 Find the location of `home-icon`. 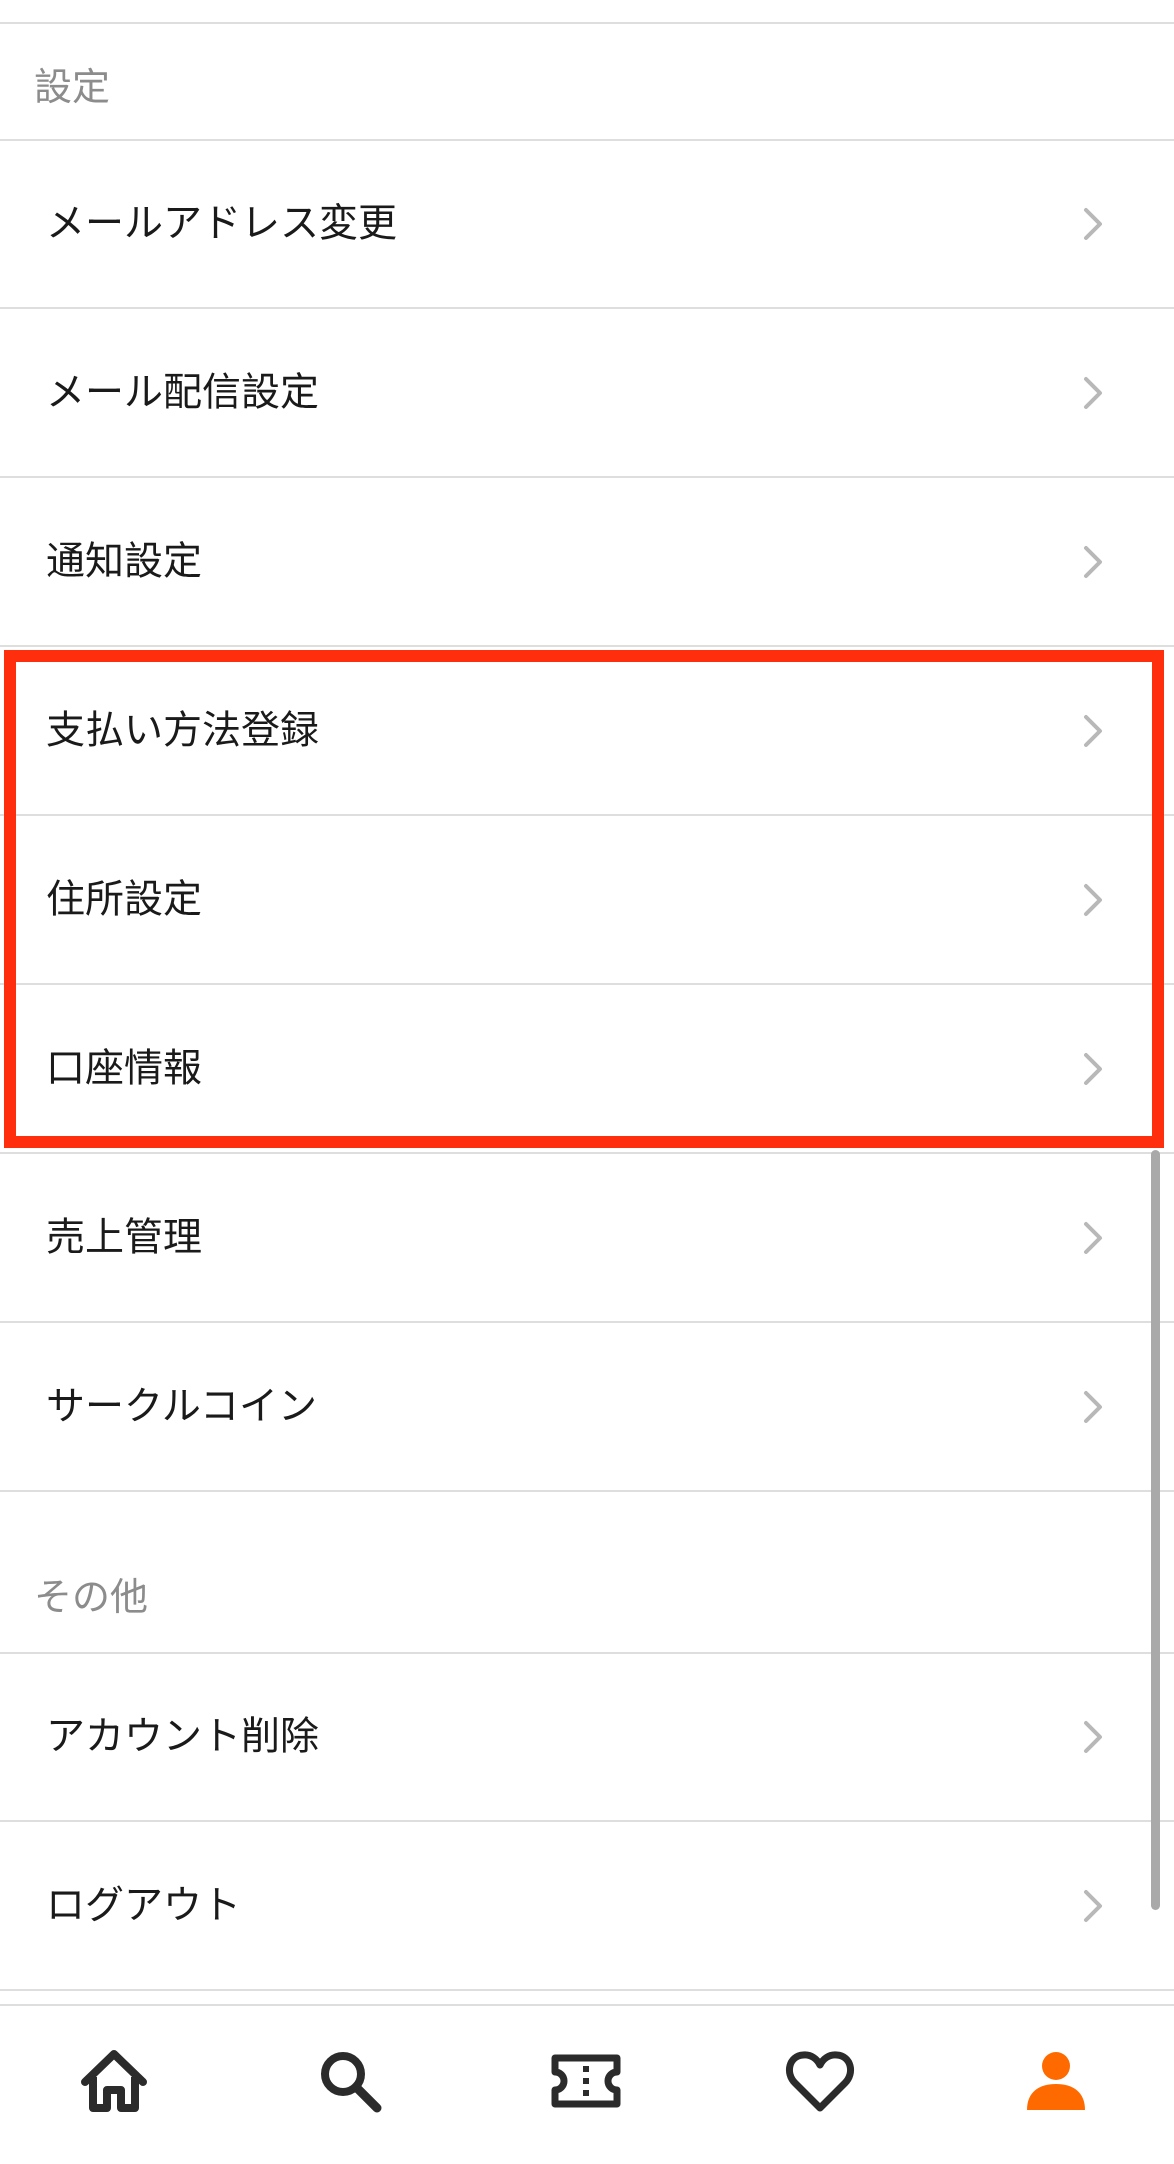

home-icon is located at coordinates (114, 2081).